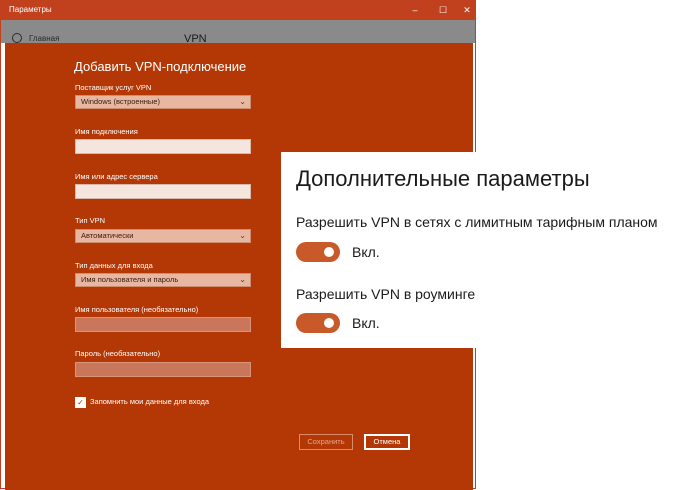  I want to click on signin-type-select: Имя пользователя и пароль ⌄, so click(163, 280).